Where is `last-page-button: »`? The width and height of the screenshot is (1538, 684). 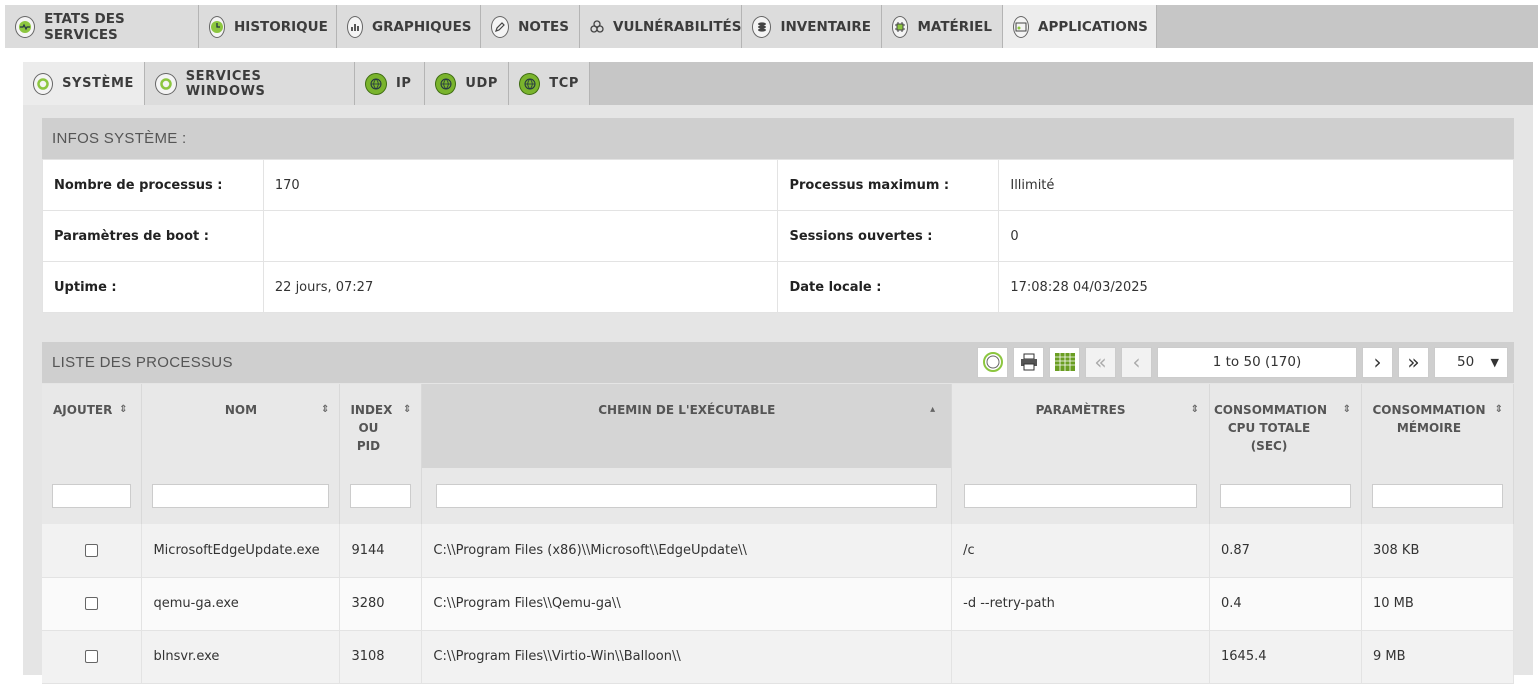 last-page-button: » is located at coordinates (1413, 362).